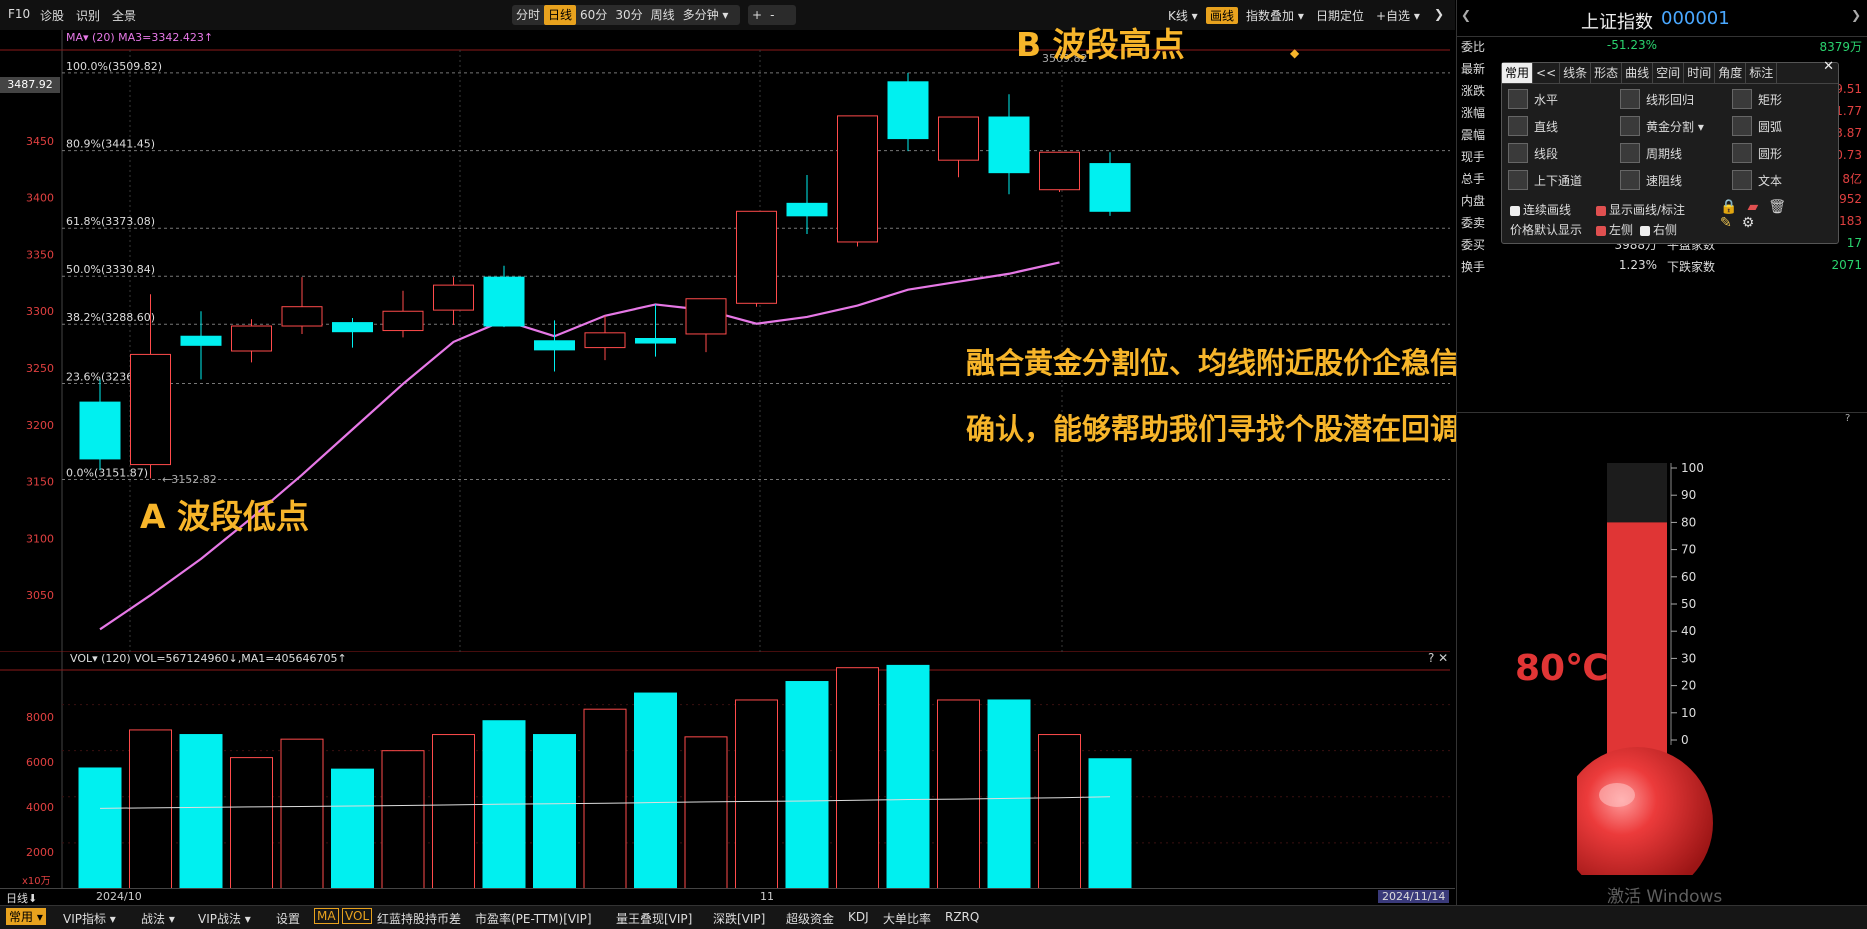 The image size is (1867, 929). I want to click on watchlist-dropdown: +自选 ▾, so click(1398, 15).